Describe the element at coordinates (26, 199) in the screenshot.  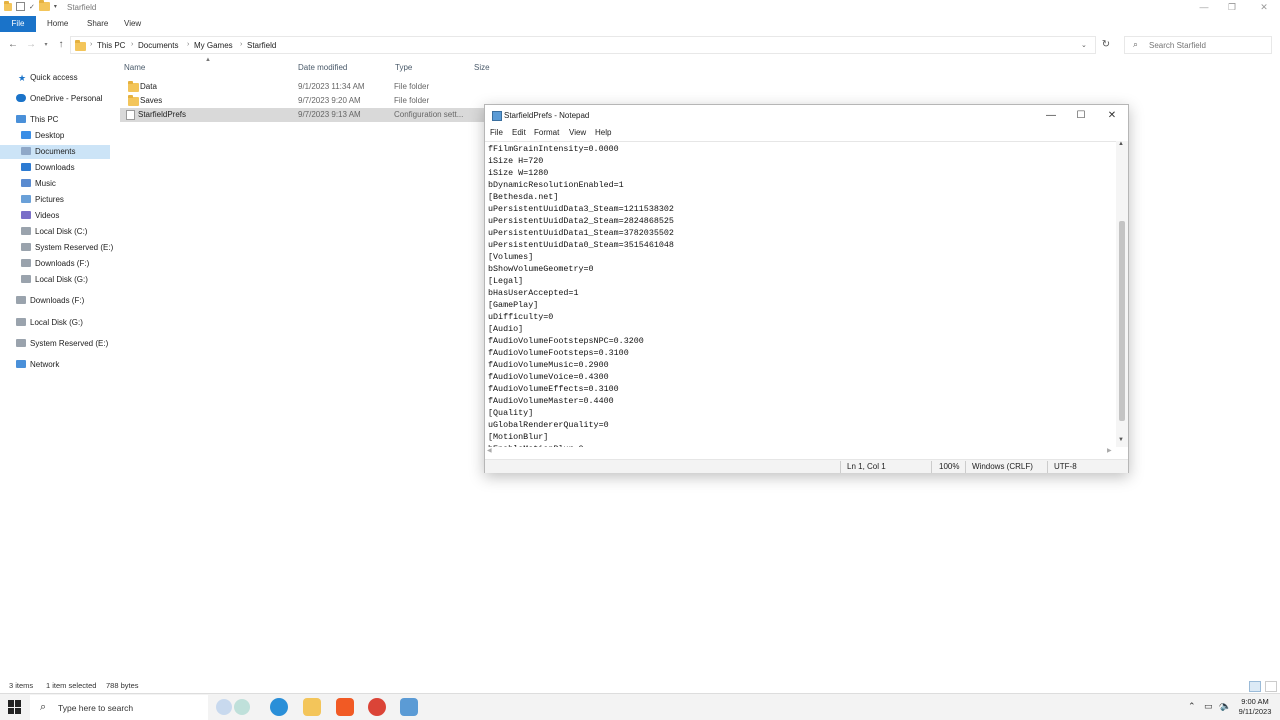
I see `pictures-icon` at that location.